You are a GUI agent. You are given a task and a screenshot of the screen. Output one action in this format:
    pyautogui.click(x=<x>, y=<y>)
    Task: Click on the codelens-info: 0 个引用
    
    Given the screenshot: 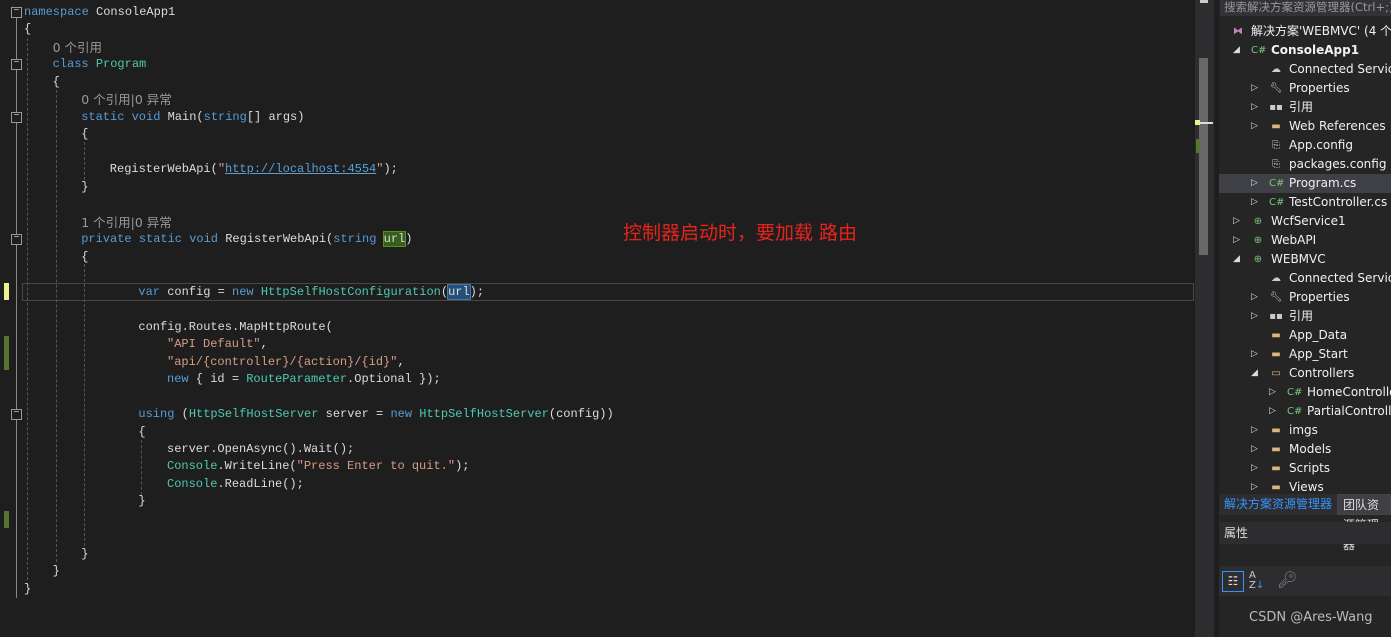 What is the action you would take?
    pyautogui.click(x=77, y=47)
    